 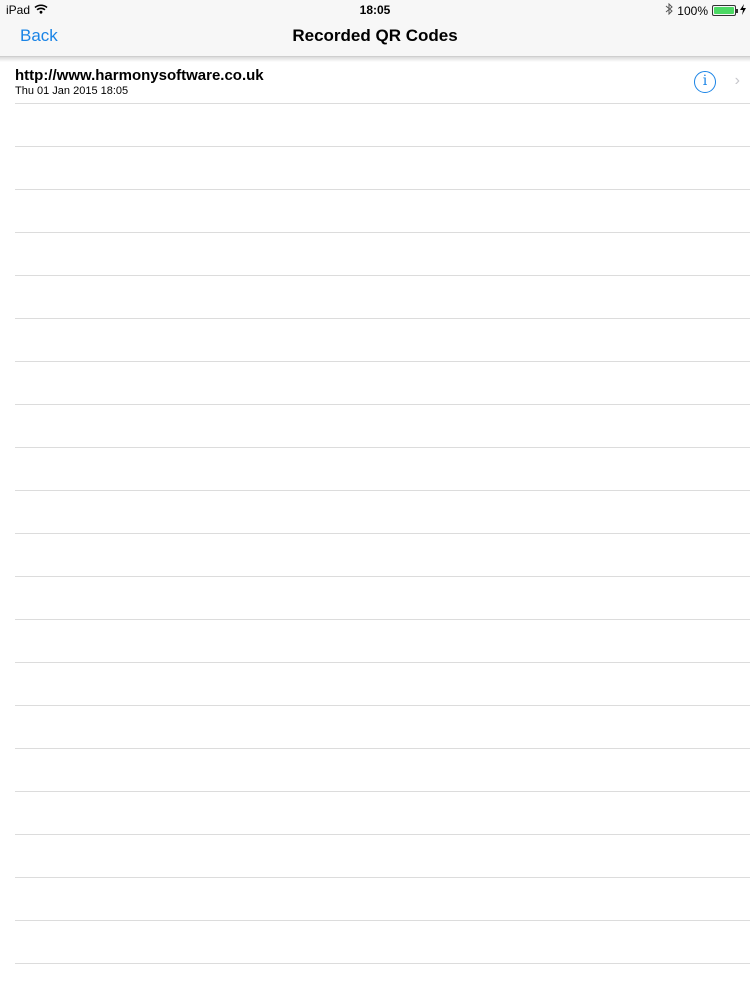 I want to click on page-title: Recorded QR Codes, so click(x=375, y=35).